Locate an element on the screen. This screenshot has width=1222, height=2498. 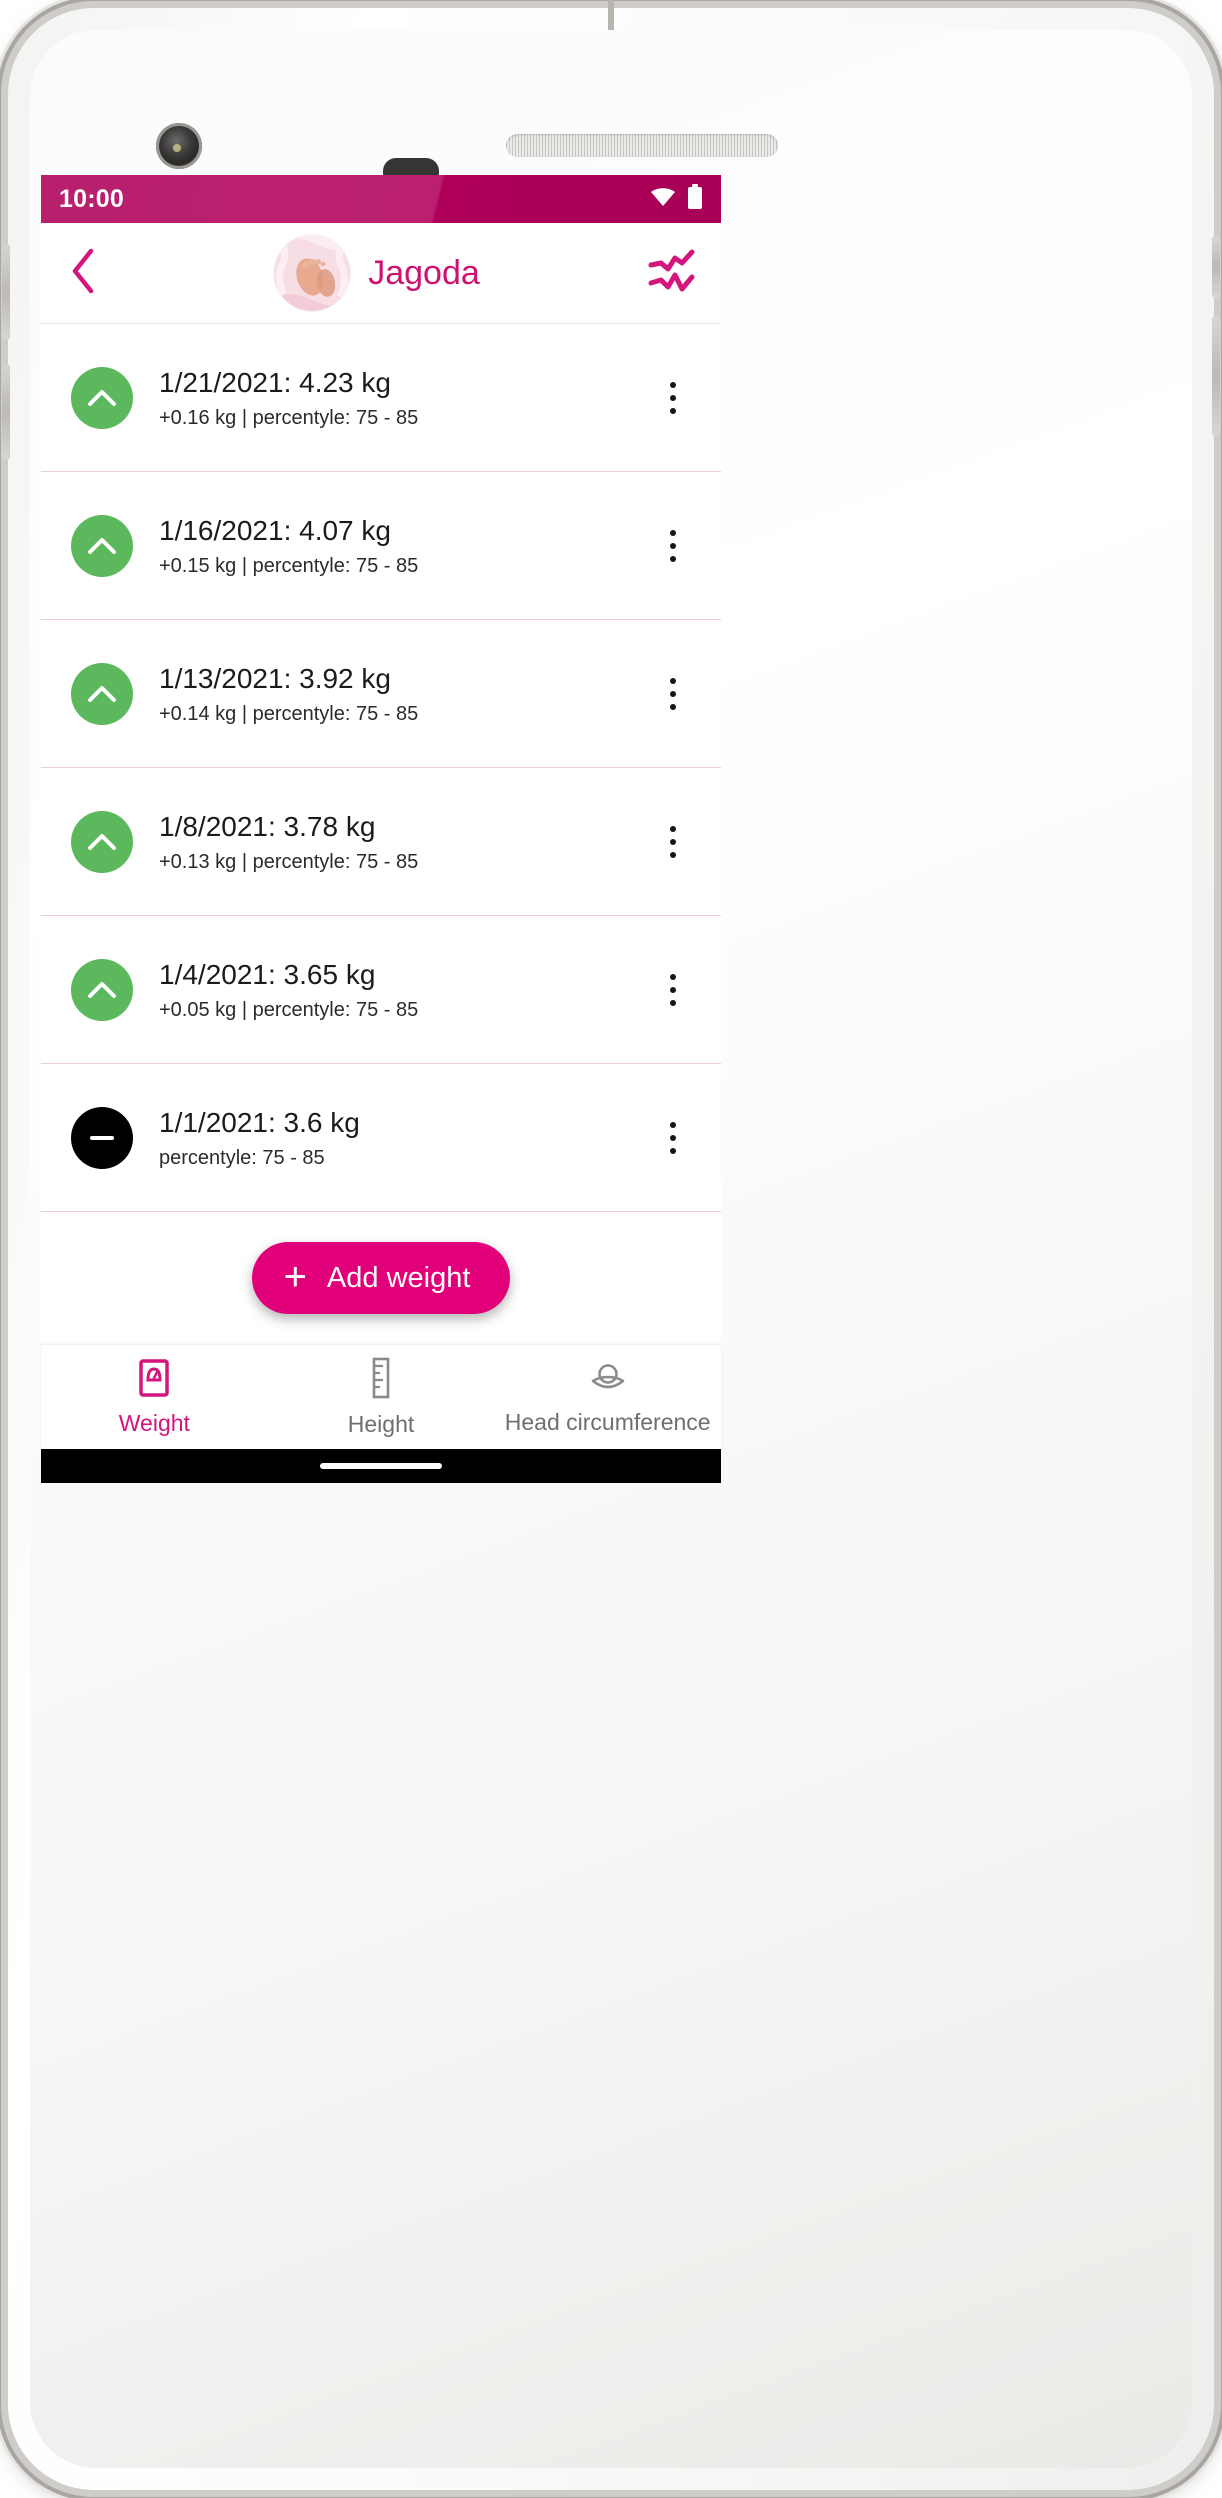
status-icons is located at coordinates (676, 199).